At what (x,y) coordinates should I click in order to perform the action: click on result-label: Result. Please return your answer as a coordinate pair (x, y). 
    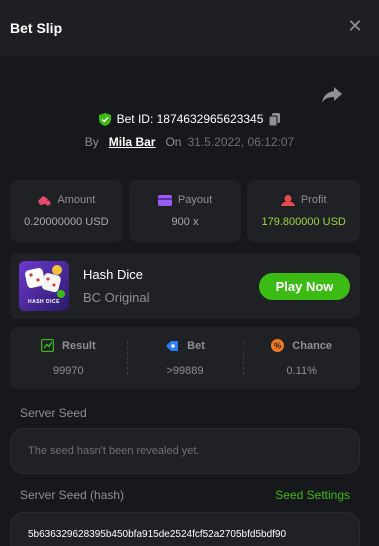
    Looking at the image, I should click on (79, 345).